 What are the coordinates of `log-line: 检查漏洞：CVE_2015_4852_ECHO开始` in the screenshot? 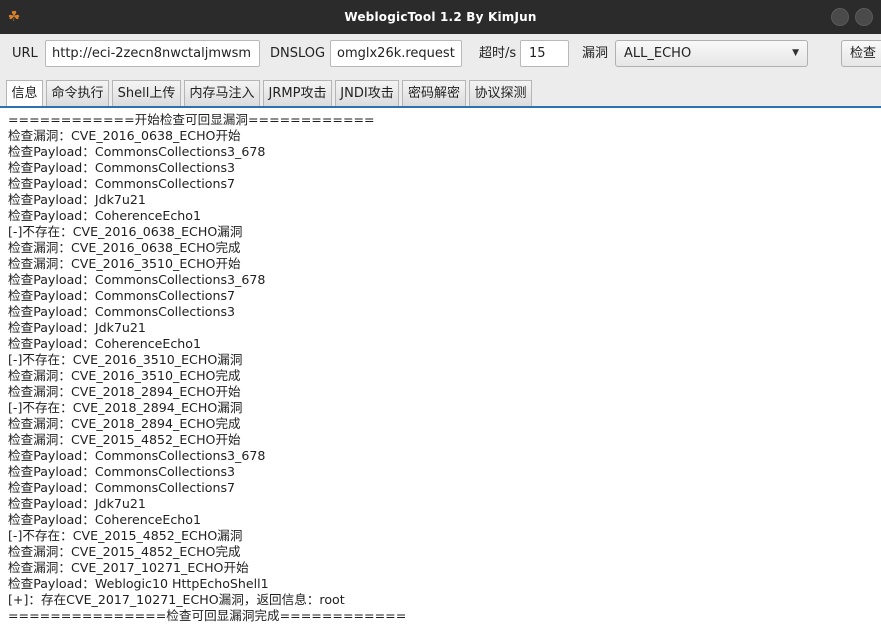 It's located at (124, 439).